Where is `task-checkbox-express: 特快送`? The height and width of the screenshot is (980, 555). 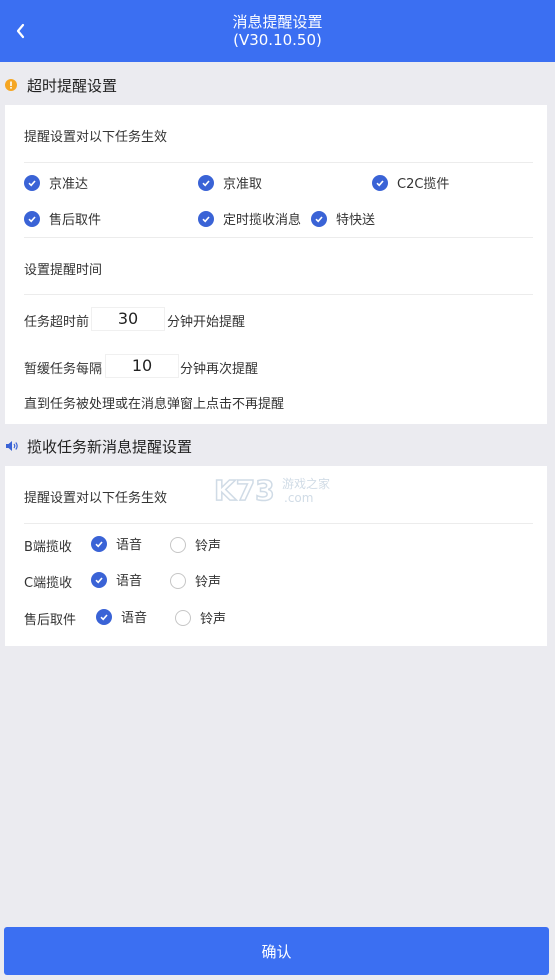 task-checkbox-express: 特快送 is located at coordinates (343, 218).